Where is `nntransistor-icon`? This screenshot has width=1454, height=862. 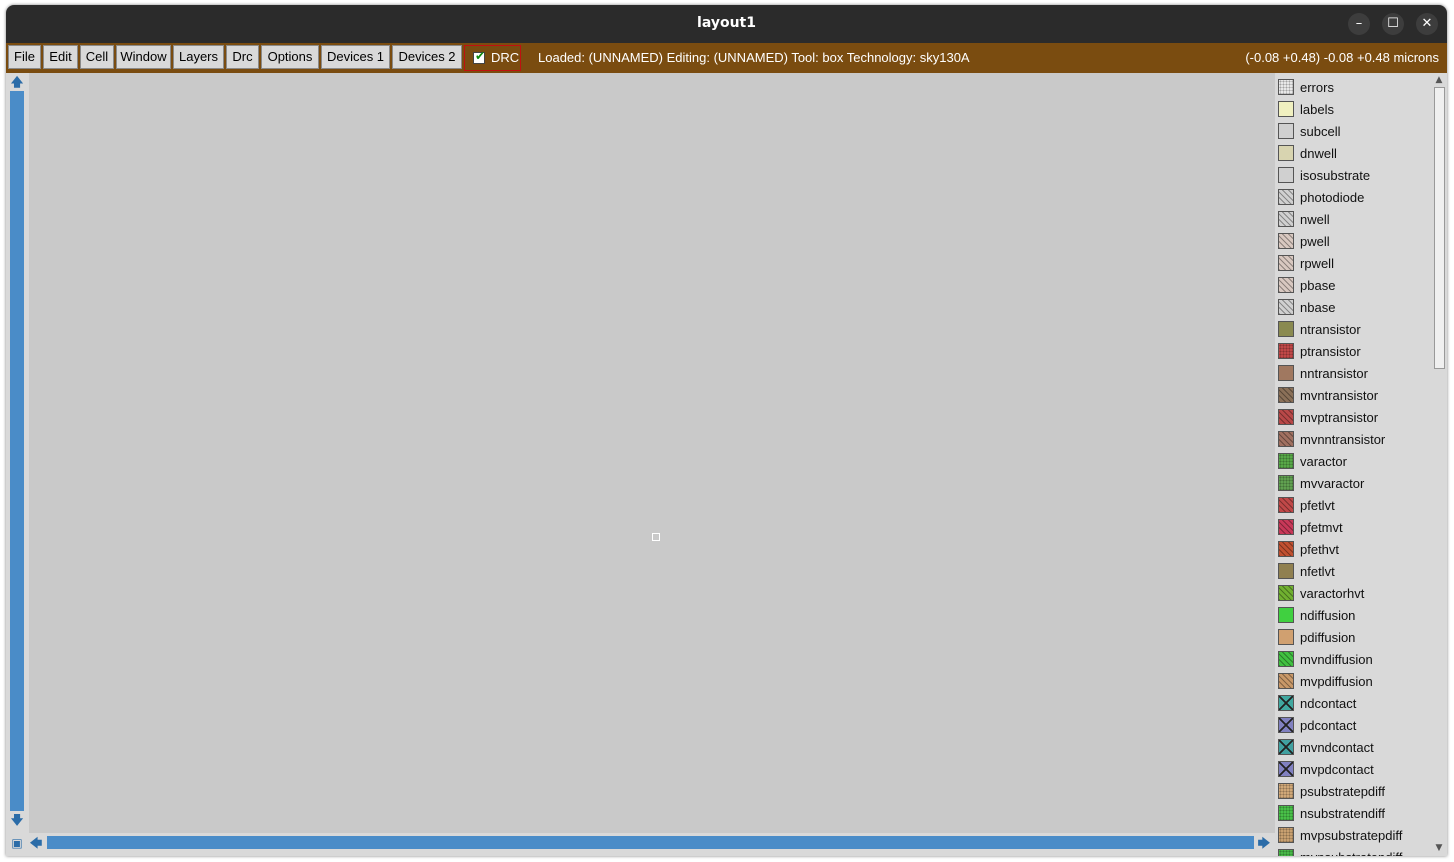 nntransistor-icon is located at coordinates (1286, 373).